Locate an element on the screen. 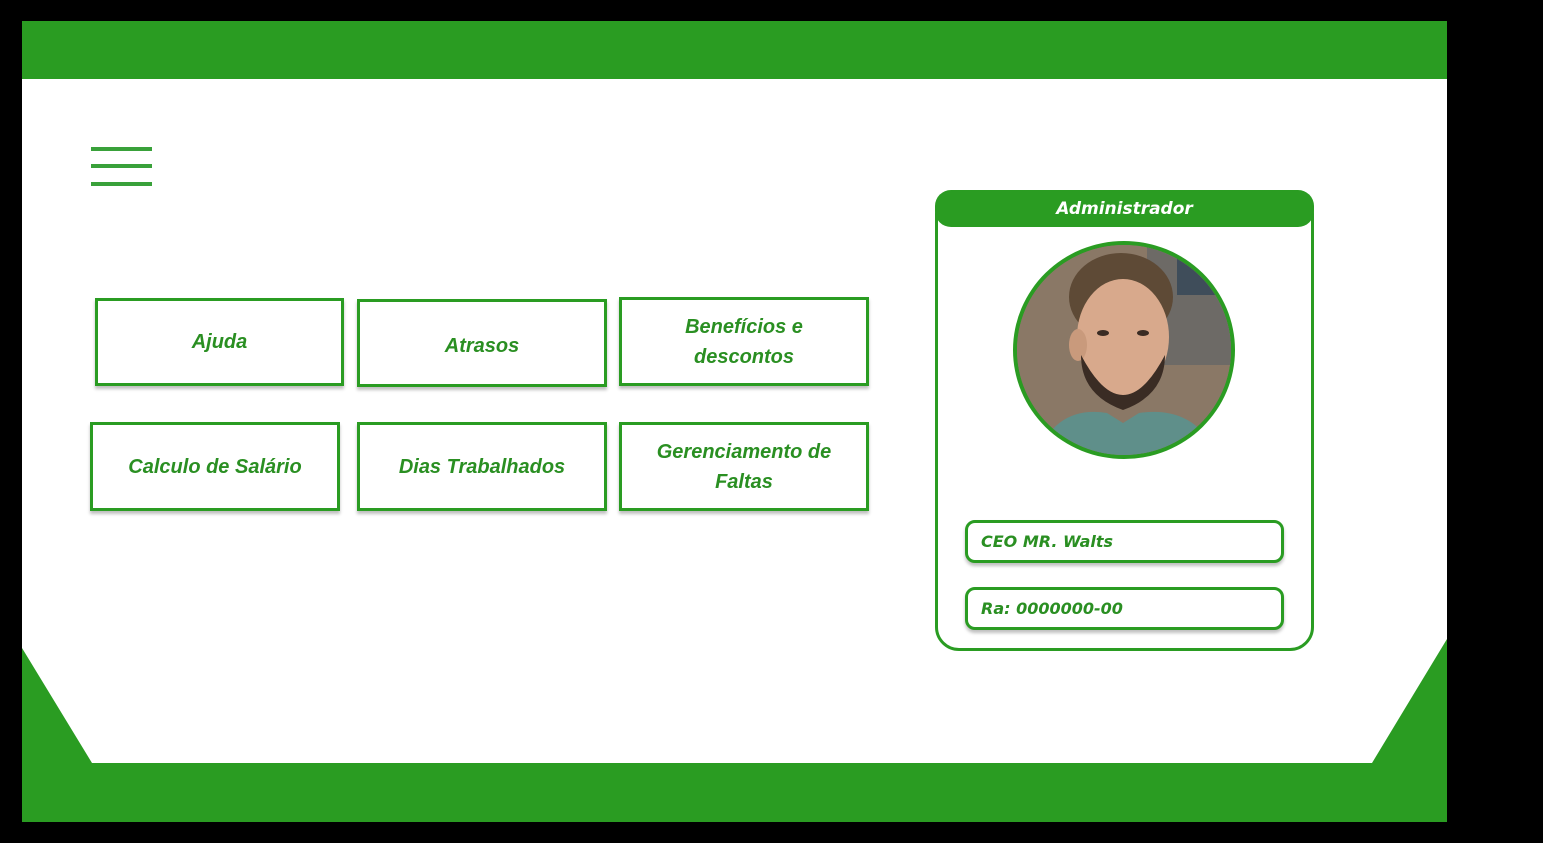  tile-label: Ajuda is located at coordinates (219, 342).